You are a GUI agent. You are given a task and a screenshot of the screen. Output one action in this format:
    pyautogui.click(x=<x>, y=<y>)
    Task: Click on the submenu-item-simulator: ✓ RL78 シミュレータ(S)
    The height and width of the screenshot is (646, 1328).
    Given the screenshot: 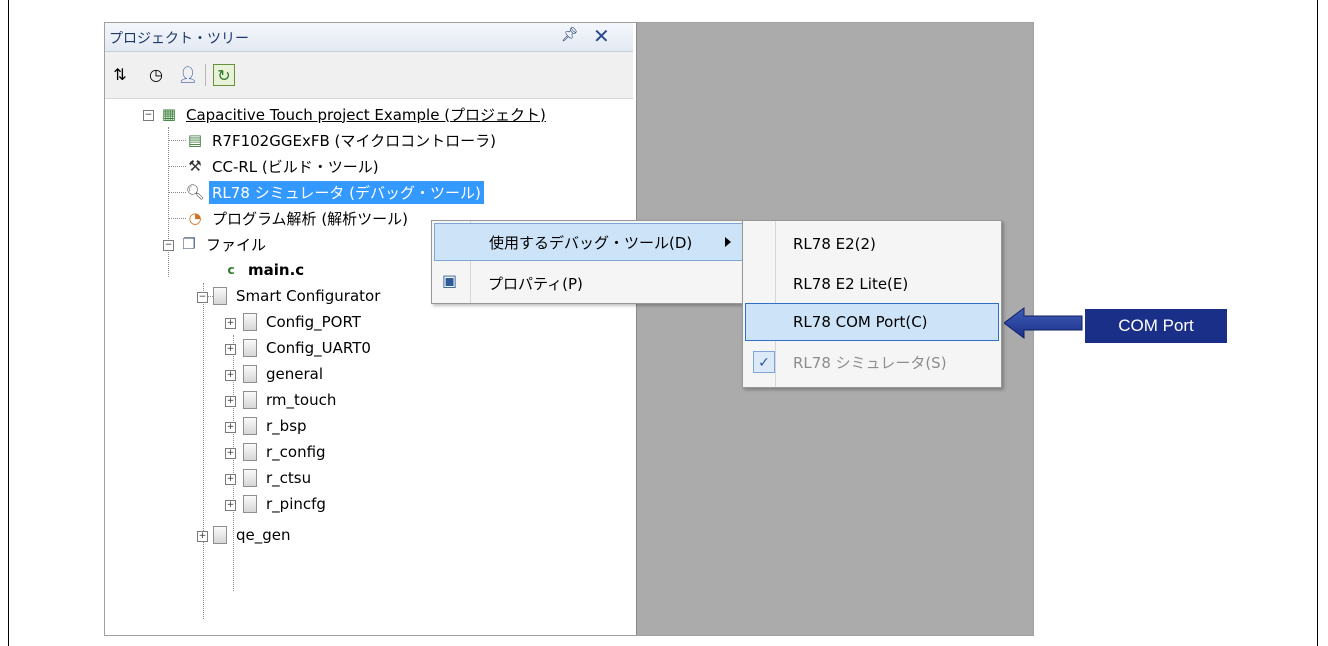 What is the action you would take?
    pyautogui.click(x=872, y=362)
    